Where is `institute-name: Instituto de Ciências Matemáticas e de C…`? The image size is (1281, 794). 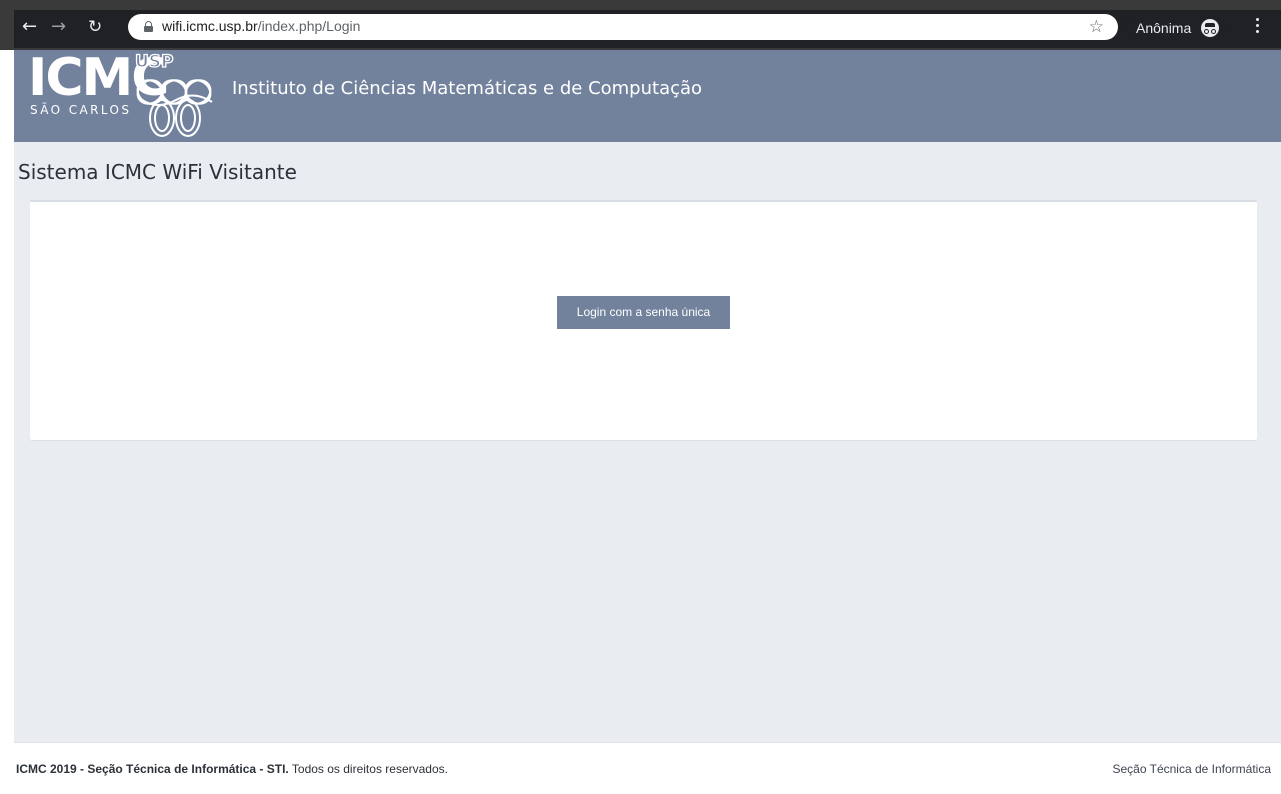
institute-name: Instituto de Ciências Matemáticas e de C… is located at coordinates (467, 88).